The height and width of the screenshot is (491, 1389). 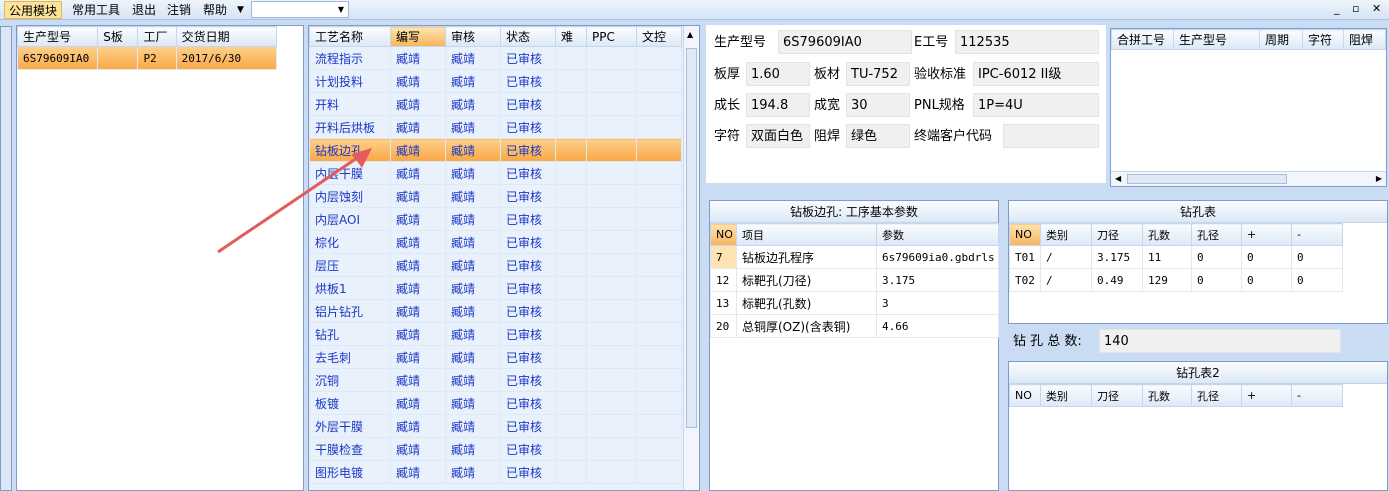 I want to click on col-param-no: NO, so click(x=723, y=234).